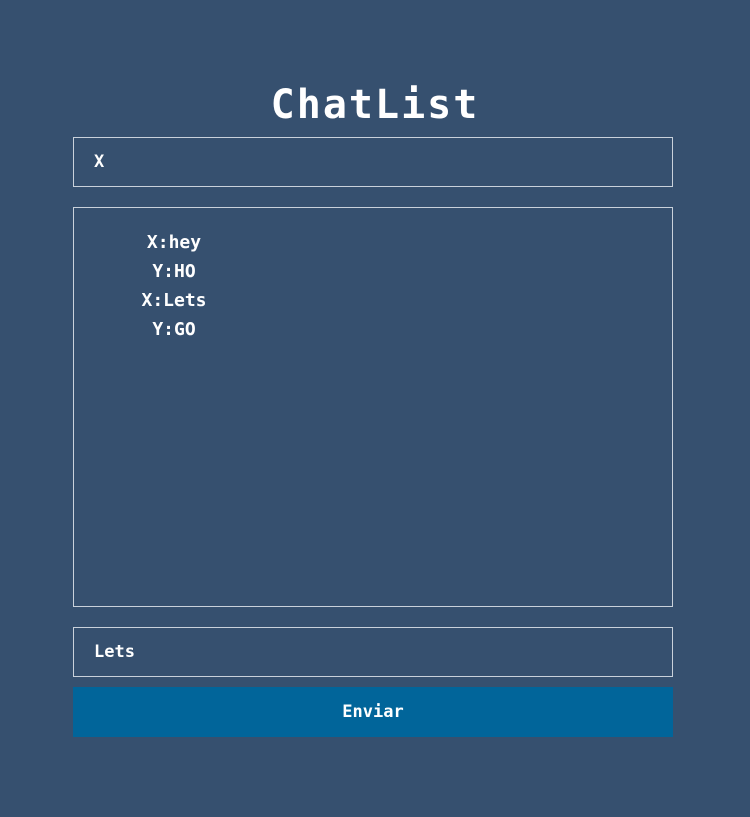 The width and height of the screenshot is (750, 817). What do you see at coordinates (174, 300) in the screenshot?
I see `chat-message: X:Lets` at bounding box center [174, 300].